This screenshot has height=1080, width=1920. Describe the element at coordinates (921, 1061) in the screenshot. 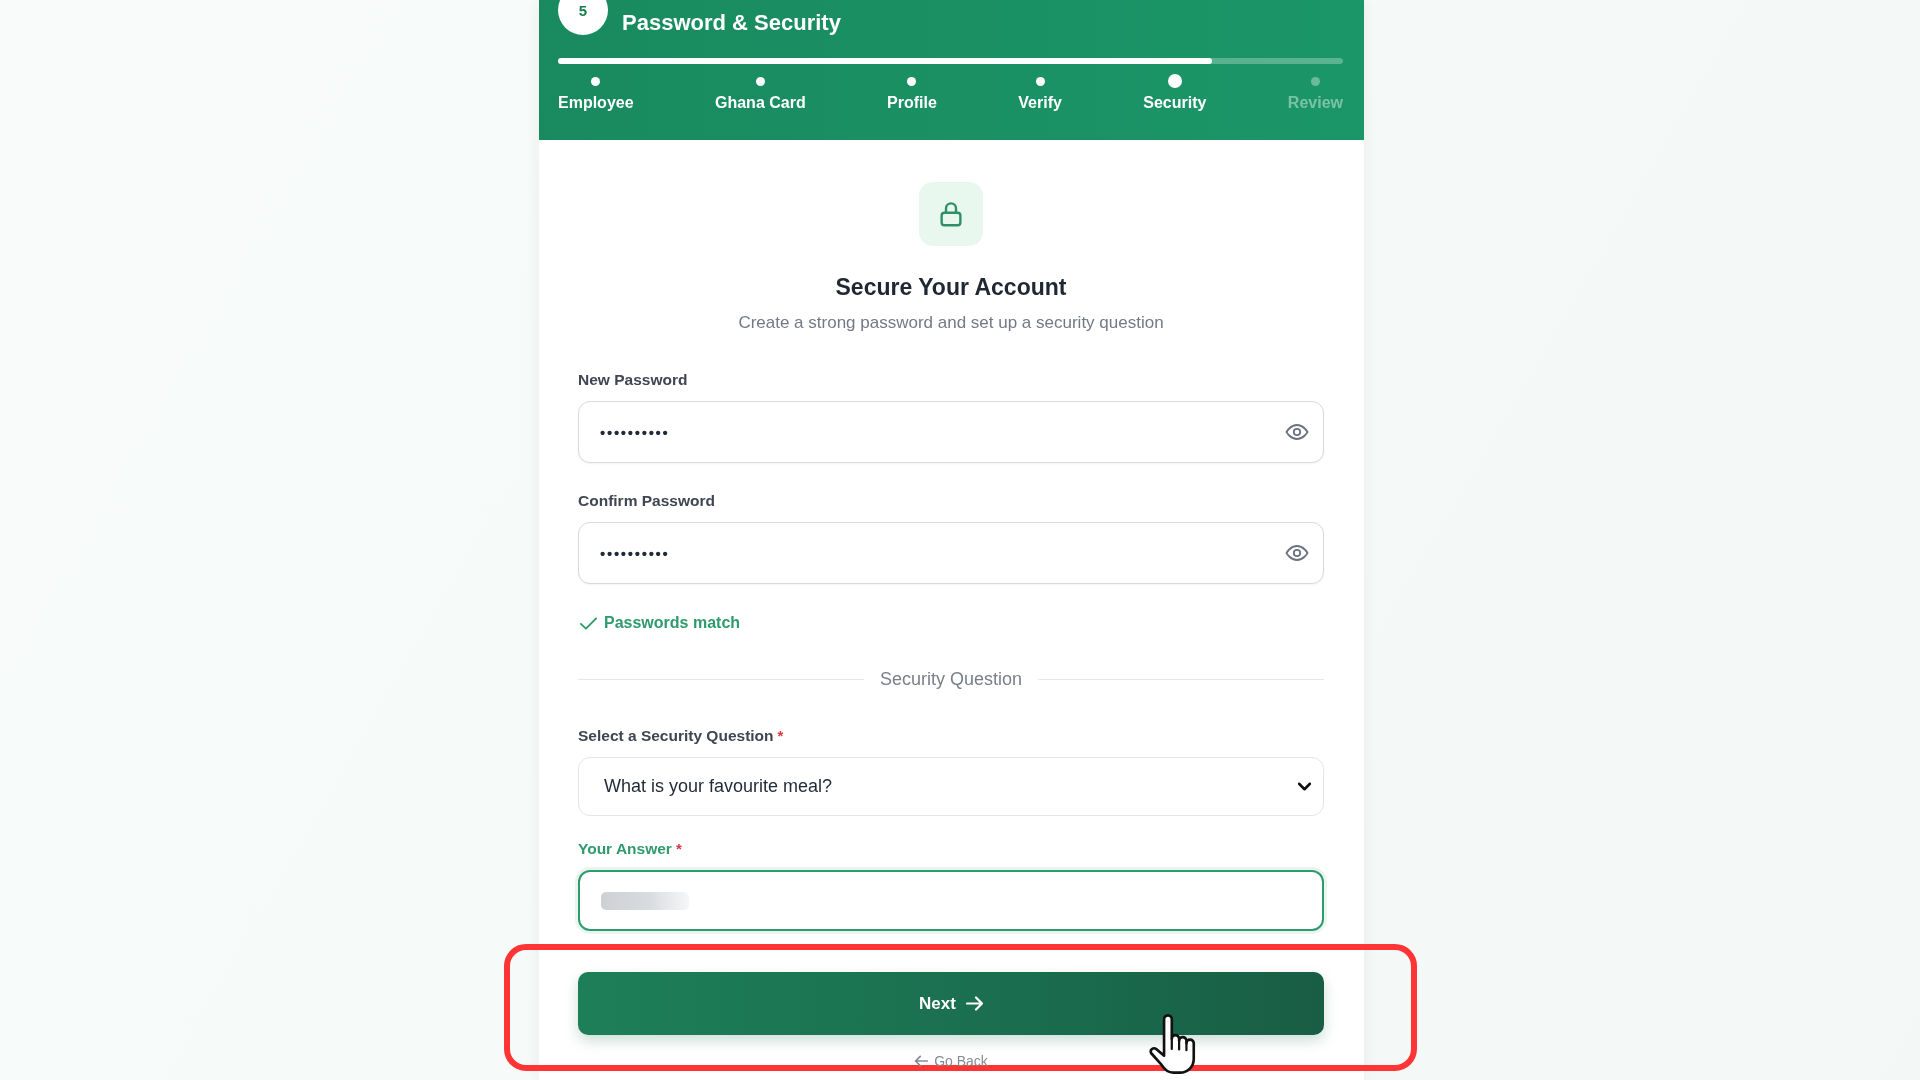

I see `arrow-left-icon` at that location.